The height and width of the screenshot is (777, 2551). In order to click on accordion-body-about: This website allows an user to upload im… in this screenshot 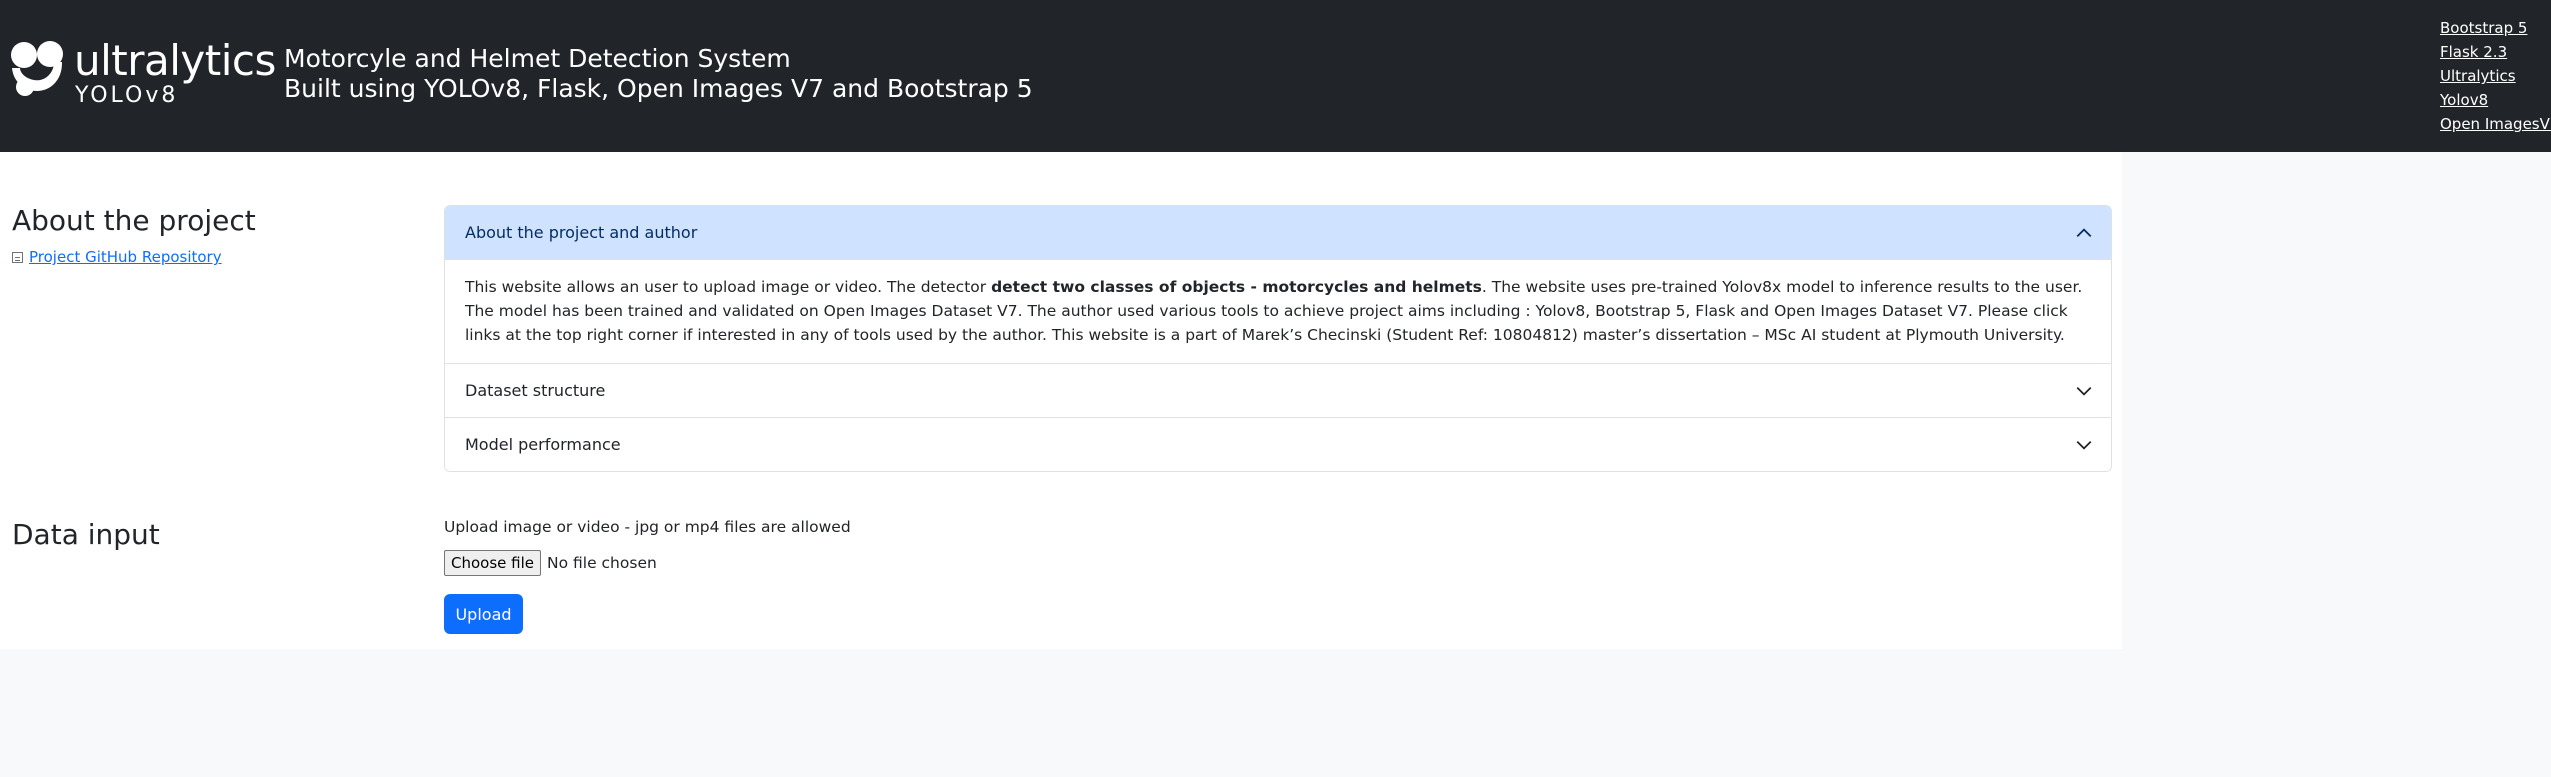, I will do `click(1278, 311)`.